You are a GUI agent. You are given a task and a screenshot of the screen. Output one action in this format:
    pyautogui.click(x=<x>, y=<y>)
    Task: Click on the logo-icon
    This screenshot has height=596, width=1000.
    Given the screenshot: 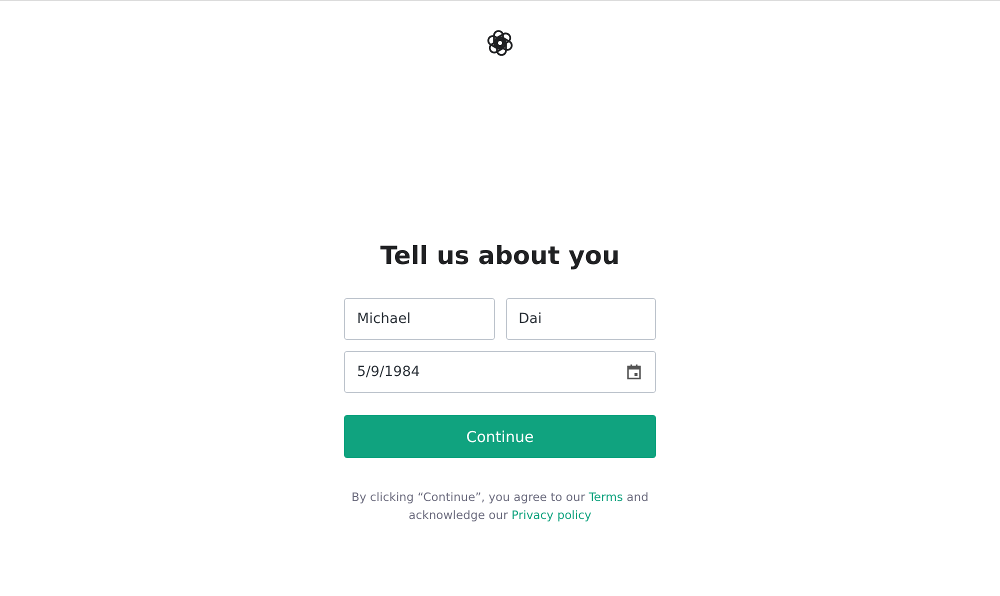 What is the action you would take?
    pyautogui.click(x=500, y=43)
    